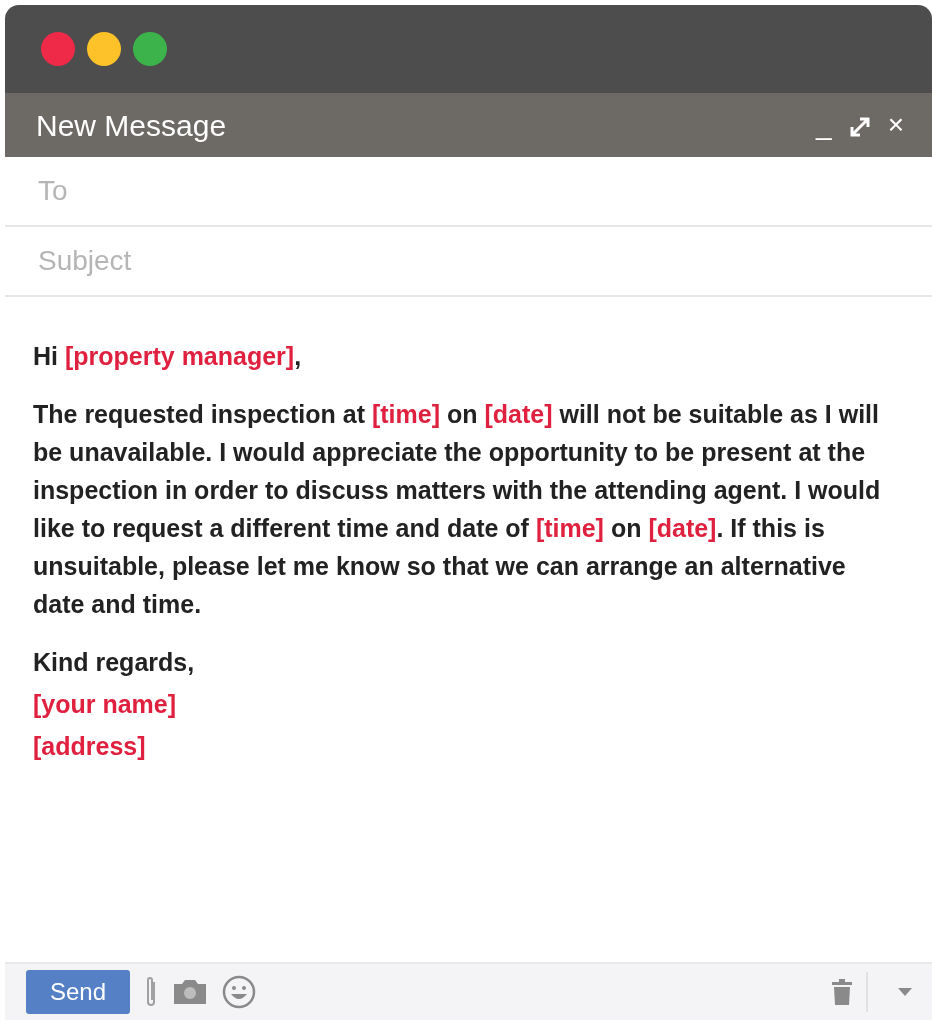 The width and height of the screenshot is (932, 1020). Describe the element at coordinates (168, 356) in the screenshot. I see `message-text: Hi [property manager],` at that location.